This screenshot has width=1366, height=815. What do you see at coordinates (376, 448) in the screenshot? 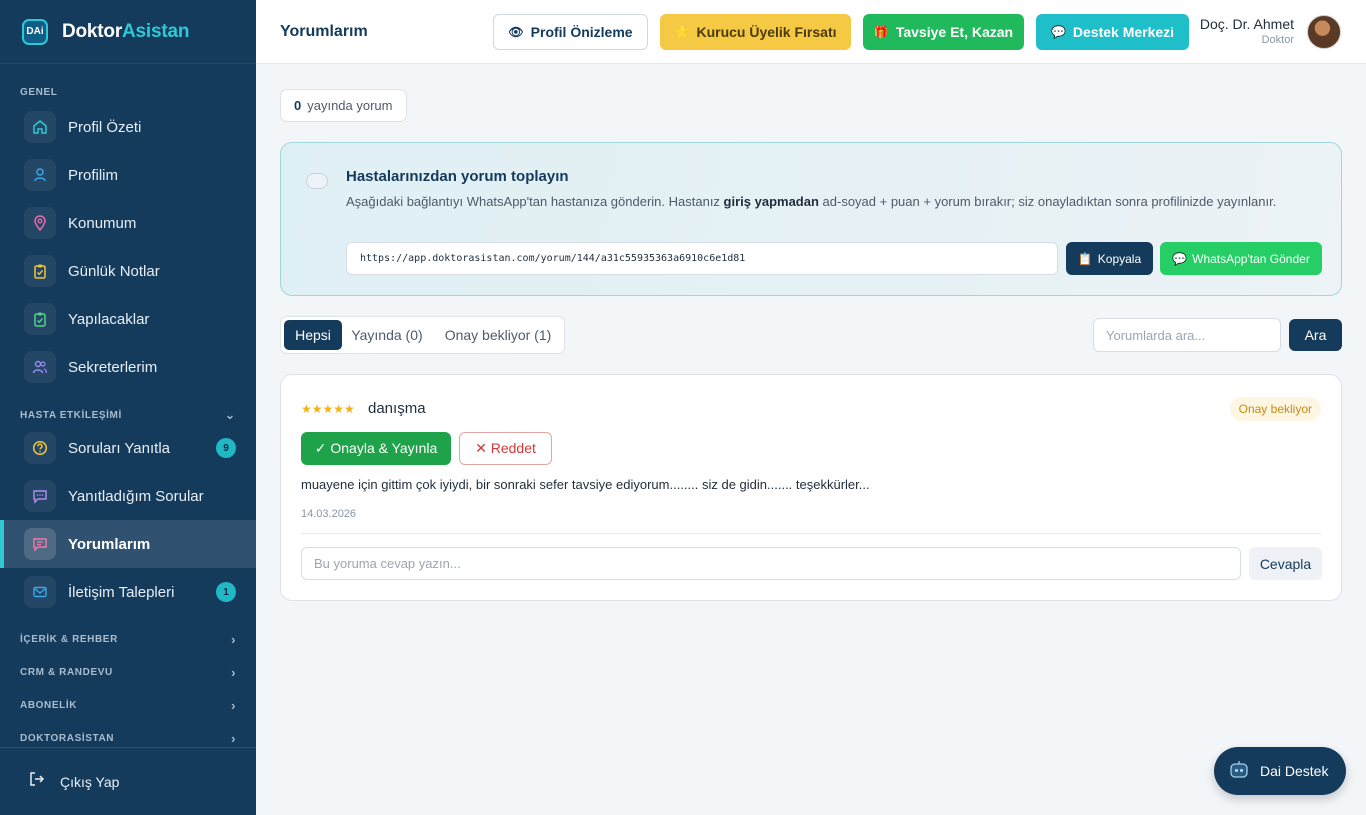
I see `approve-publish-button: ✓ Onayla & Yayınla` at bounding box center [376, 448].